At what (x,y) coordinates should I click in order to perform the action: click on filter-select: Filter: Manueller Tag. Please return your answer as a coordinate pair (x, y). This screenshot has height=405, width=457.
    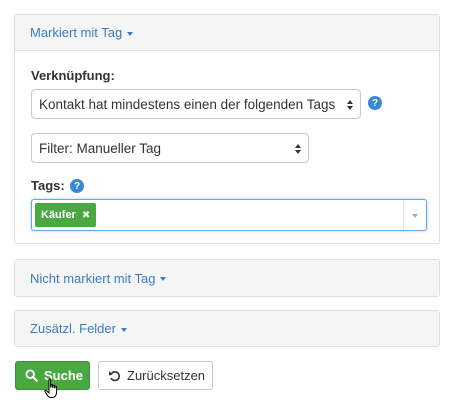
    Looking at the image, I should click on (170, 148).